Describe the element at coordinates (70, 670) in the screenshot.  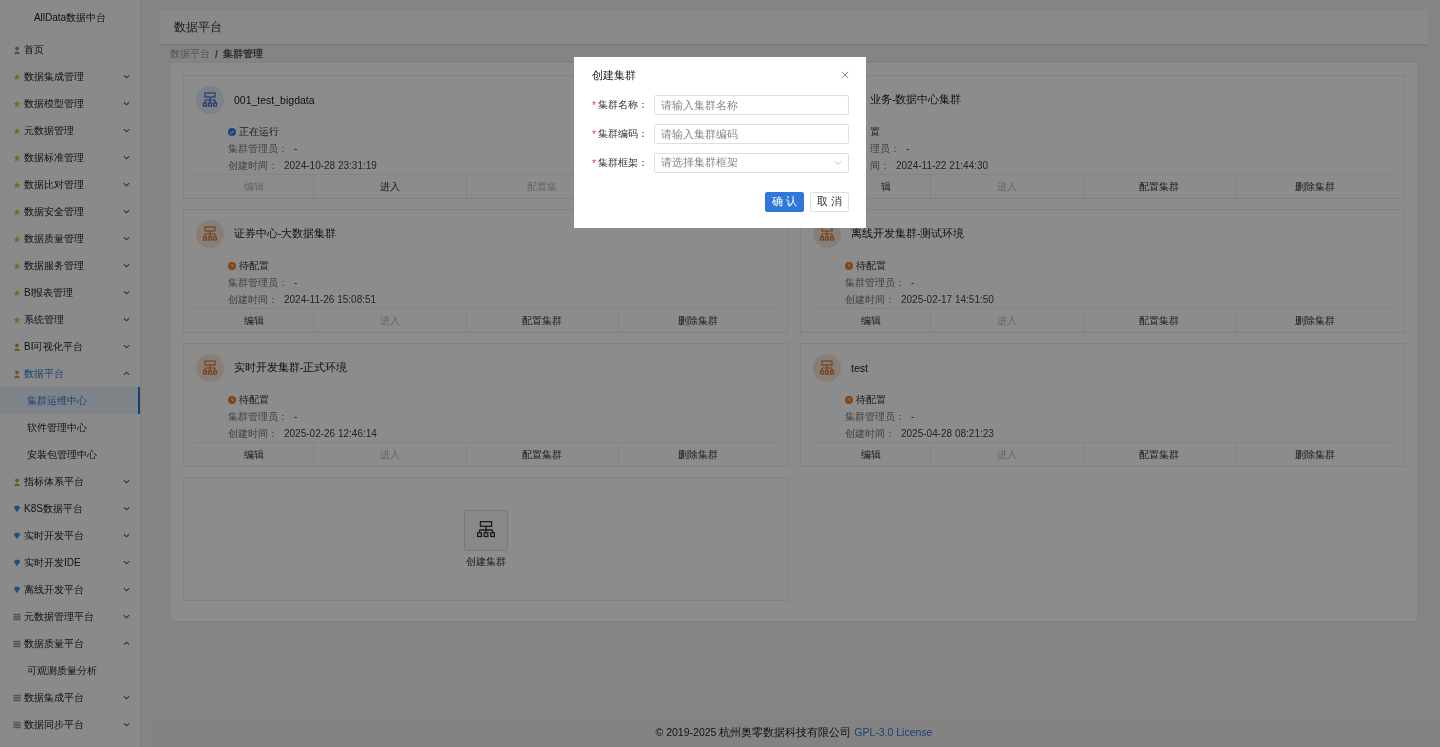
I see `sidebar-subitem: 可观测质量分析` at that location.